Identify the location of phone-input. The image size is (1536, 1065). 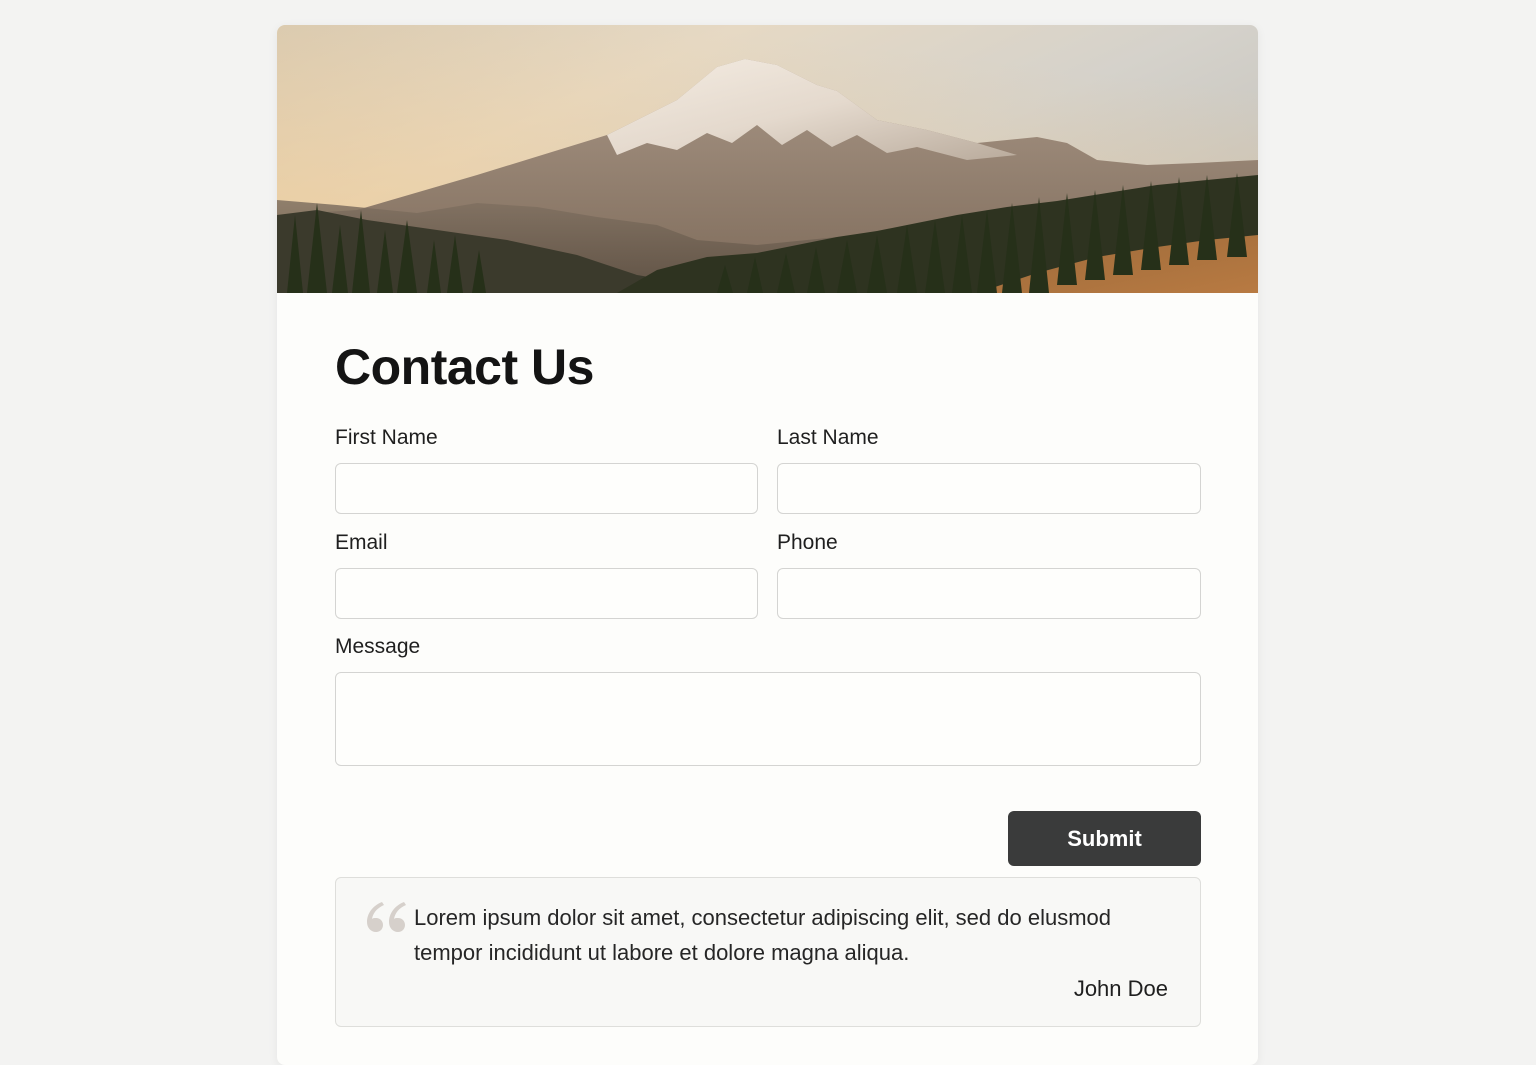
(989, 593).